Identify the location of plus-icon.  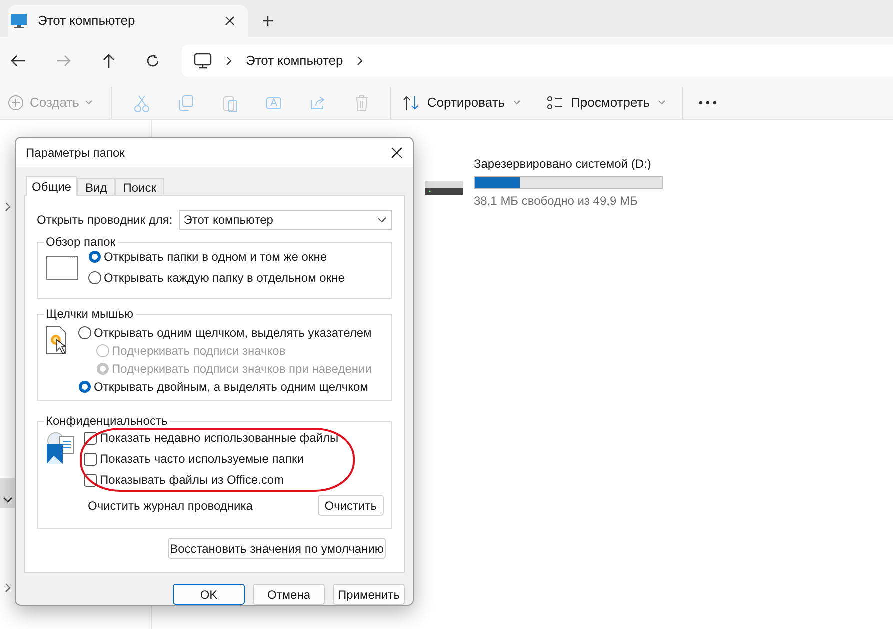
(268, 21).